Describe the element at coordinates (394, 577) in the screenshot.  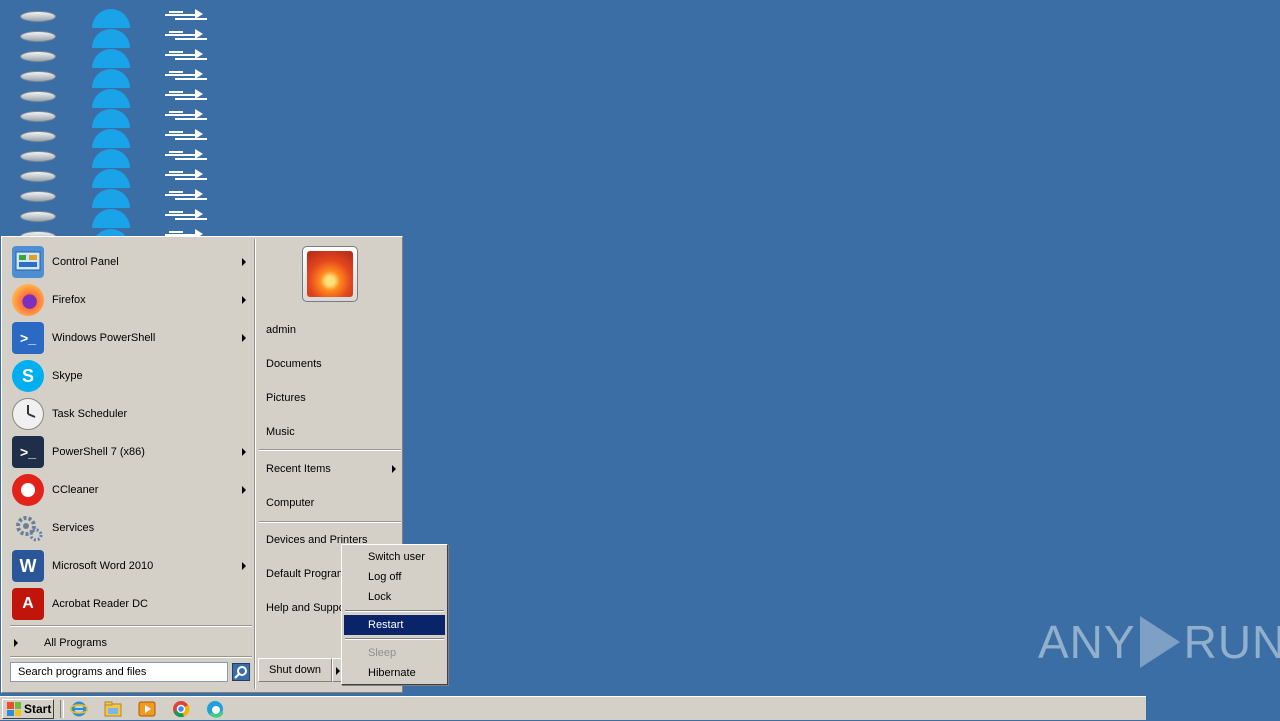
I see `menu-item-log-off: Log off` at that location.